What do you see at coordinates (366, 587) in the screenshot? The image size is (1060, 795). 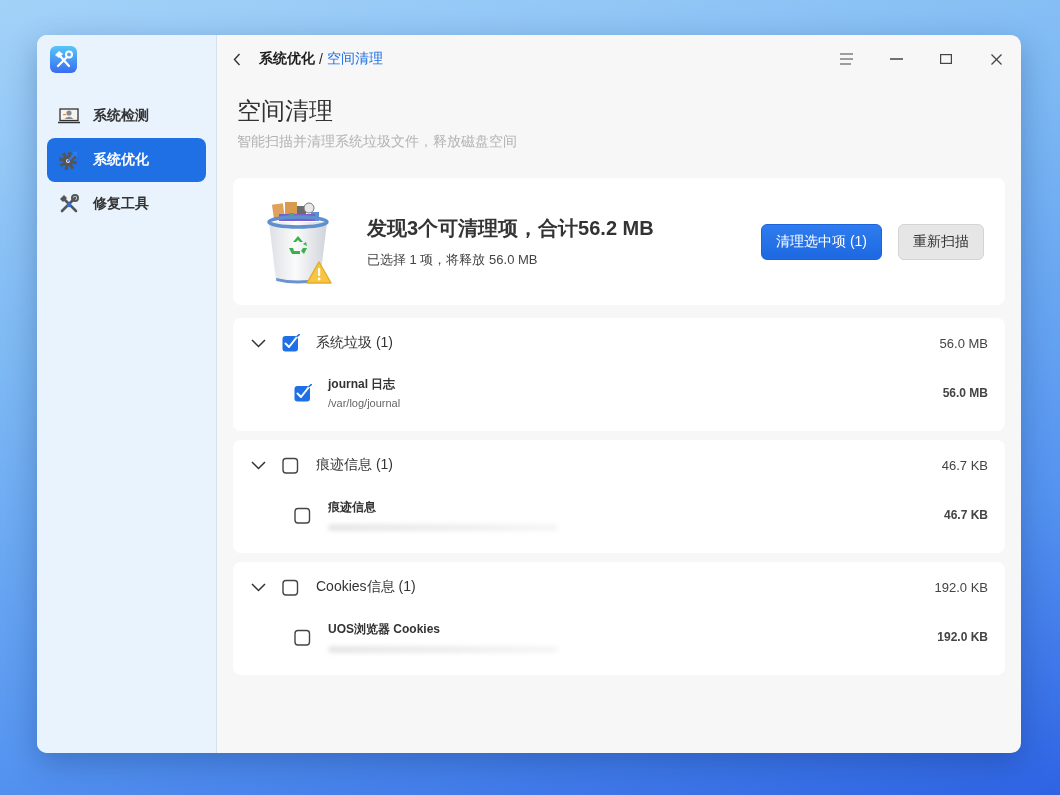 I see `category-label: Cookies信息 (1)` at bounding box center [366, 587].